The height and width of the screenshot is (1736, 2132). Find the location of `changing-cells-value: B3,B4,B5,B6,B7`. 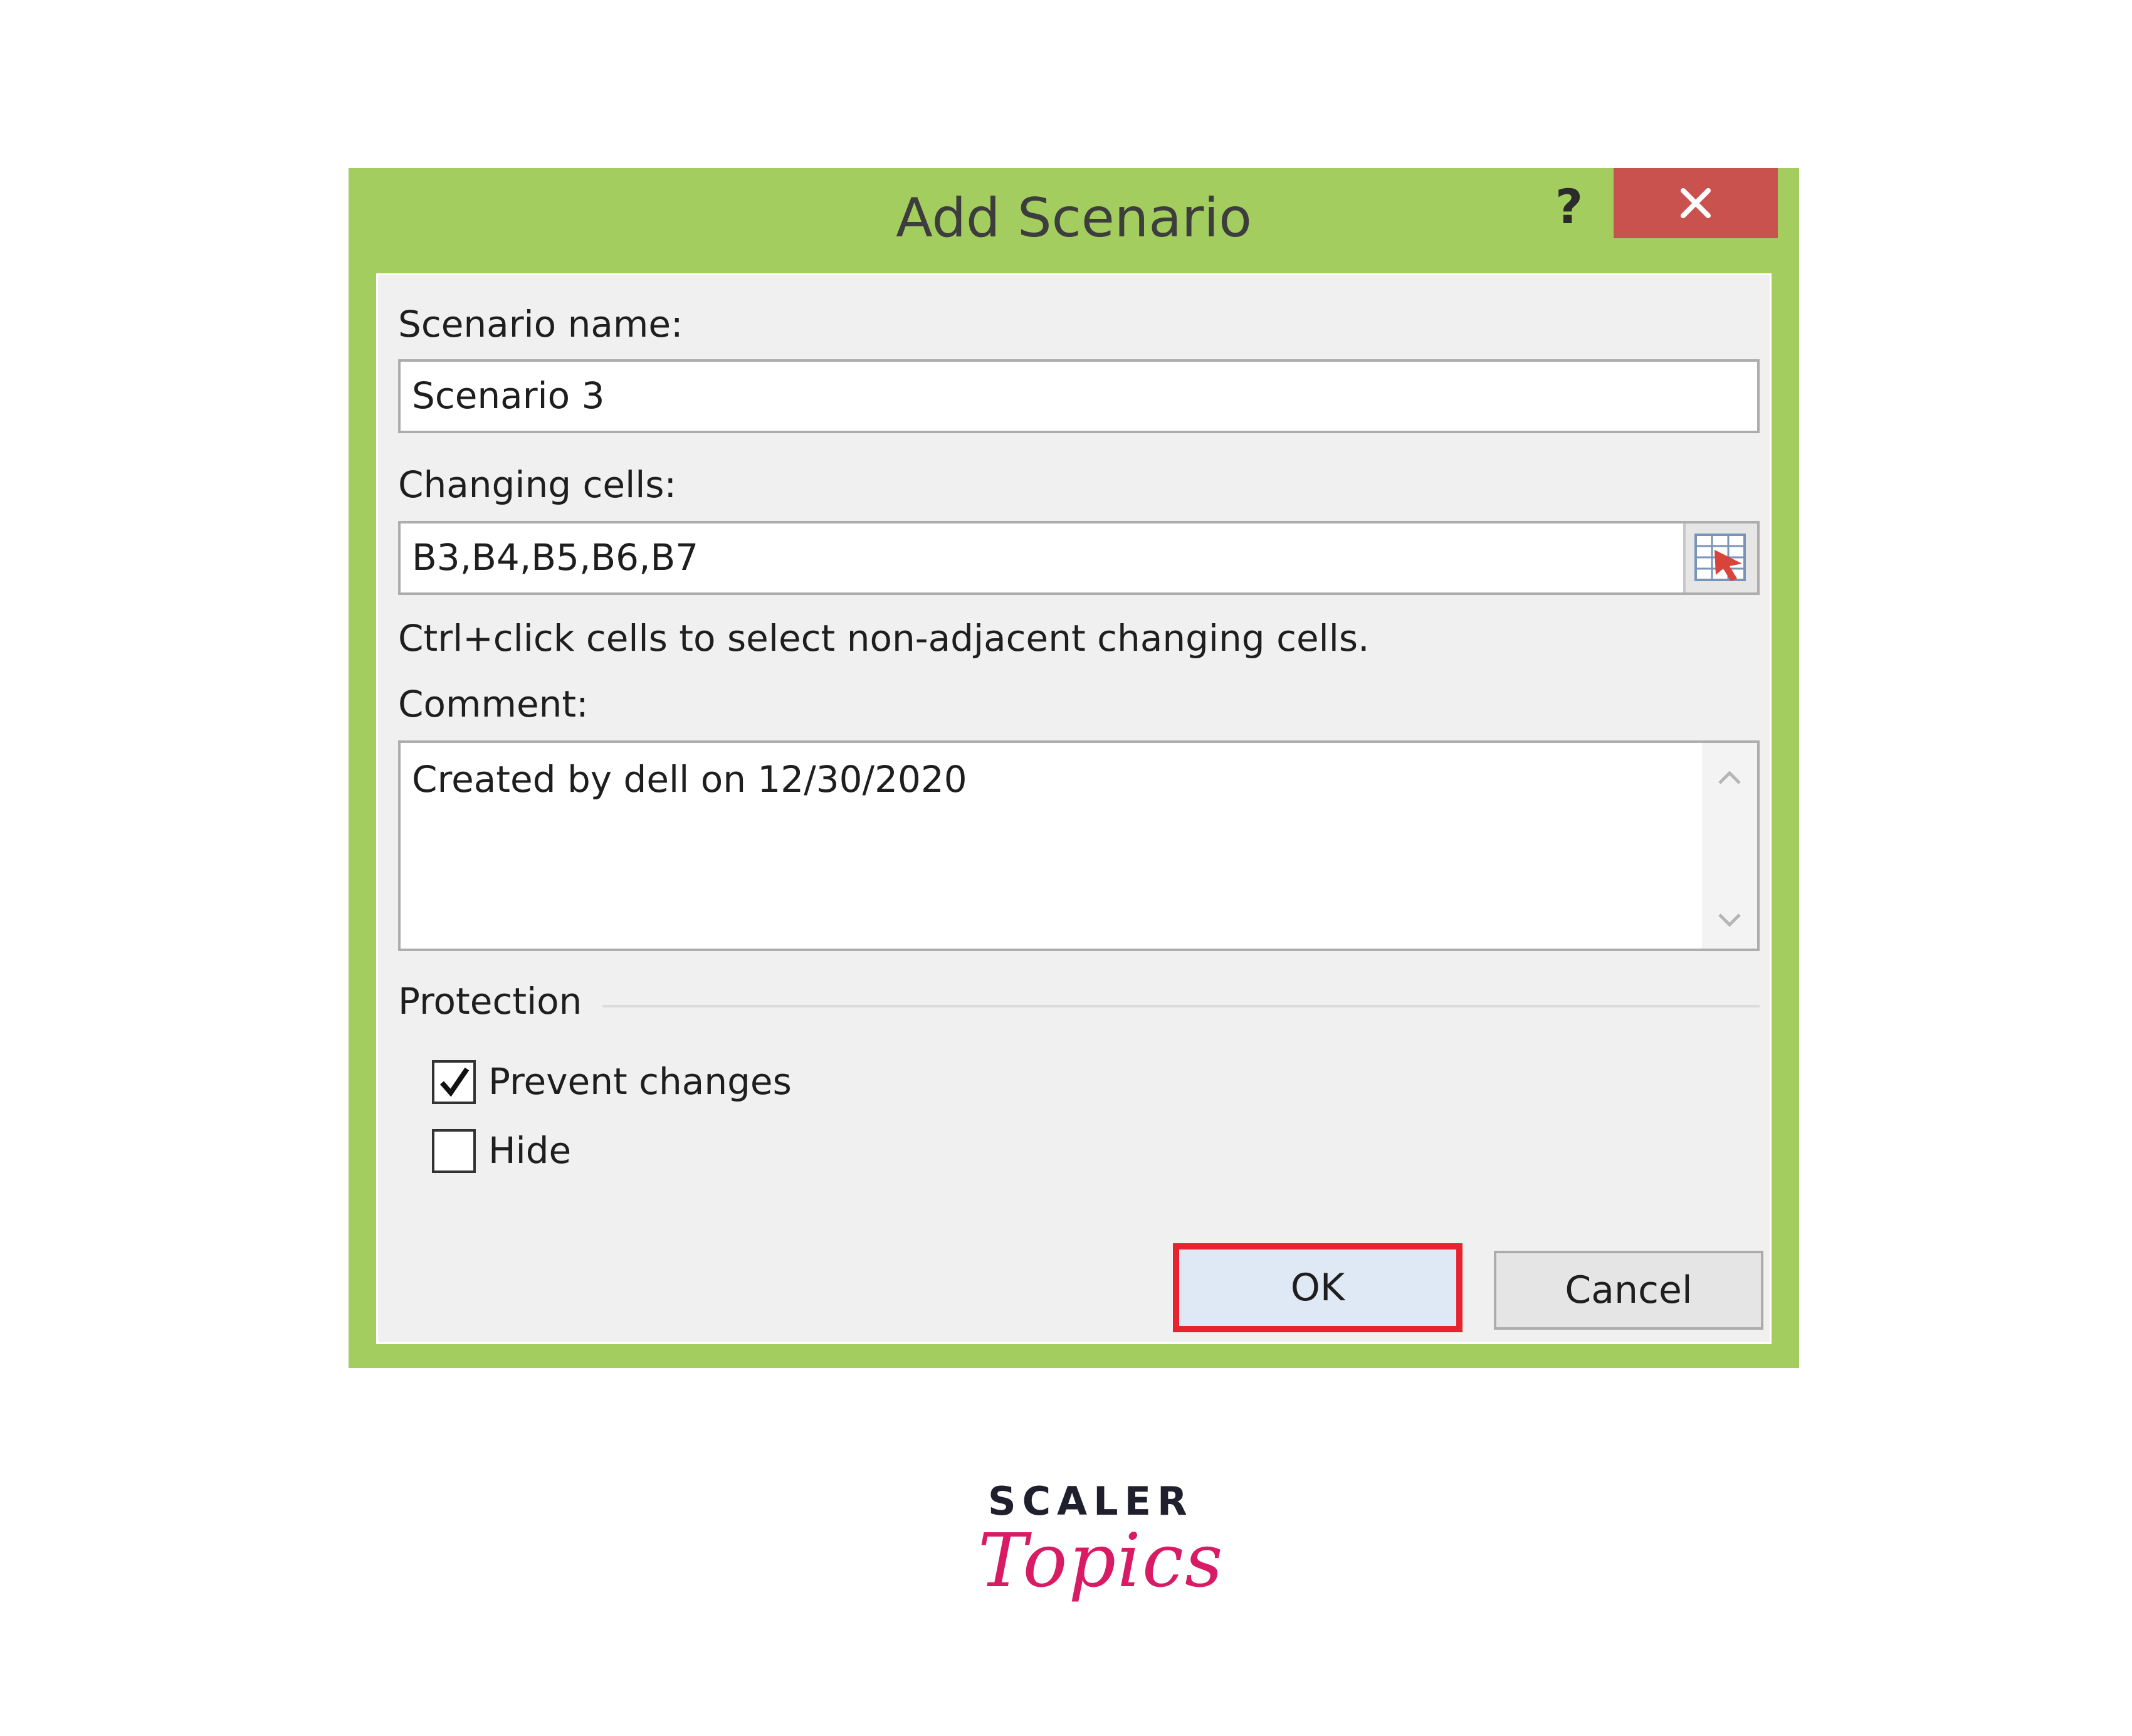

changing-cells-value: B3,B4,B5,B6,B7 is located at coordinates (555, 557).